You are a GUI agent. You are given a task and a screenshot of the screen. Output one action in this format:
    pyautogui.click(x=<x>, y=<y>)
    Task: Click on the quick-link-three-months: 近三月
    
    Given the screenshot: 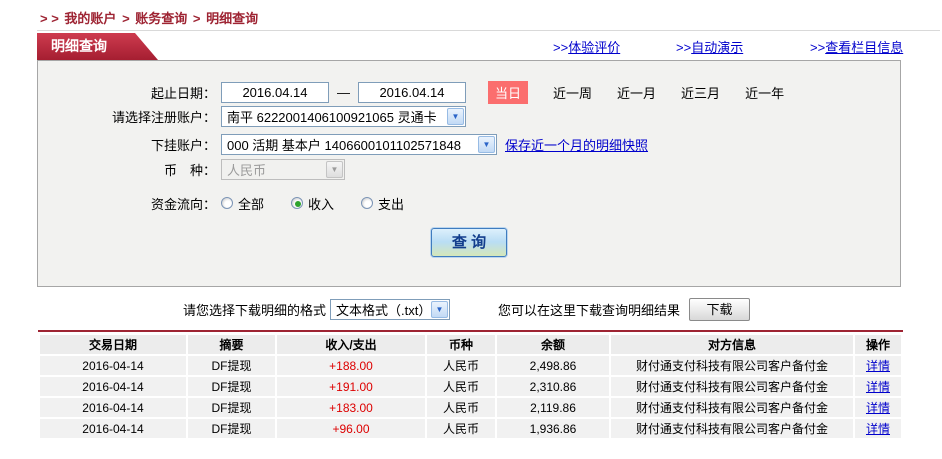 What is the action you would take?
    pyautogui.click(x=700, y=92)
    